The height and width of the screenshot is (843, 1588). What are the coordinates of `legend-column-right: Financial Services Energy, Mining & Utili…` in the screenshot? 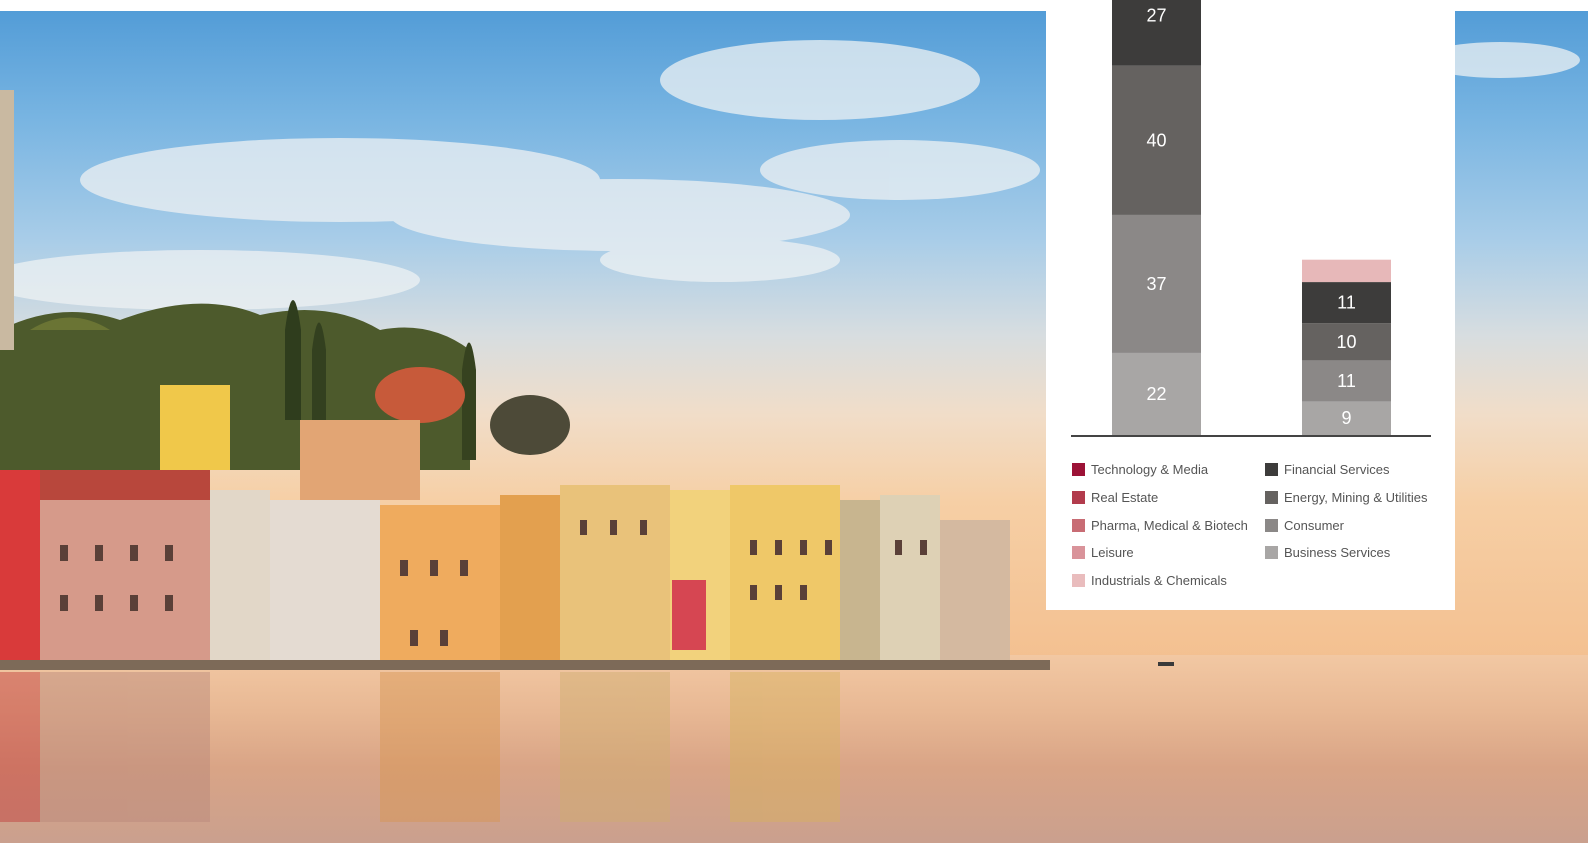 It's located at (1346, 511).